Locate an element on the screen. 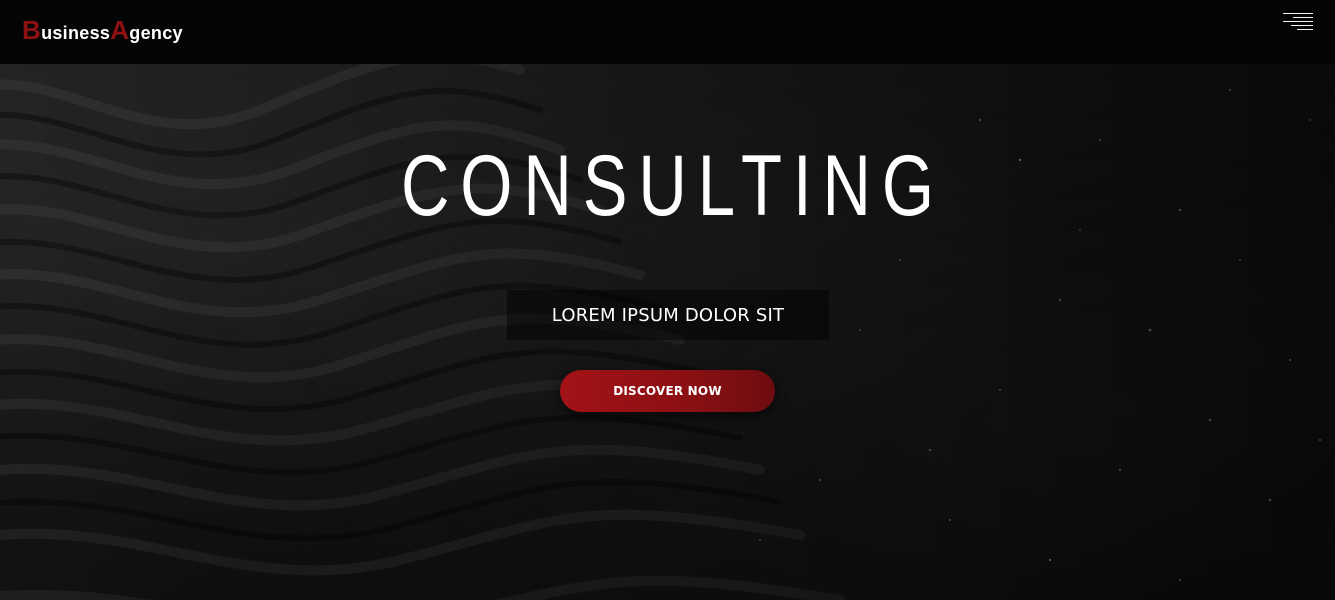  hero-title: CONSULTING is located at coordinates (672, 186).